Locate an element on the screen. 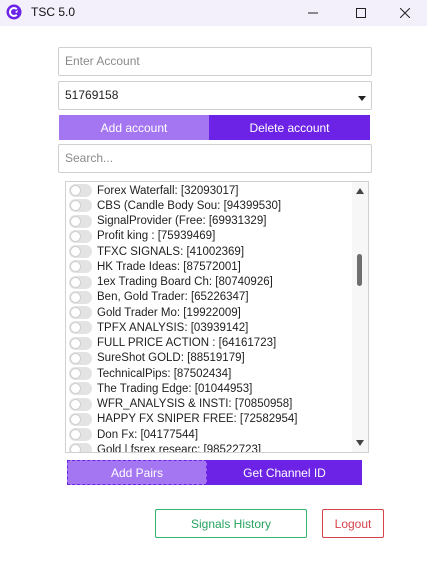 This screenshot has height=584, width=427. channel-label: HAPPY FX SNIPER FREE: [72582954] is located at coordinates (197, 419).